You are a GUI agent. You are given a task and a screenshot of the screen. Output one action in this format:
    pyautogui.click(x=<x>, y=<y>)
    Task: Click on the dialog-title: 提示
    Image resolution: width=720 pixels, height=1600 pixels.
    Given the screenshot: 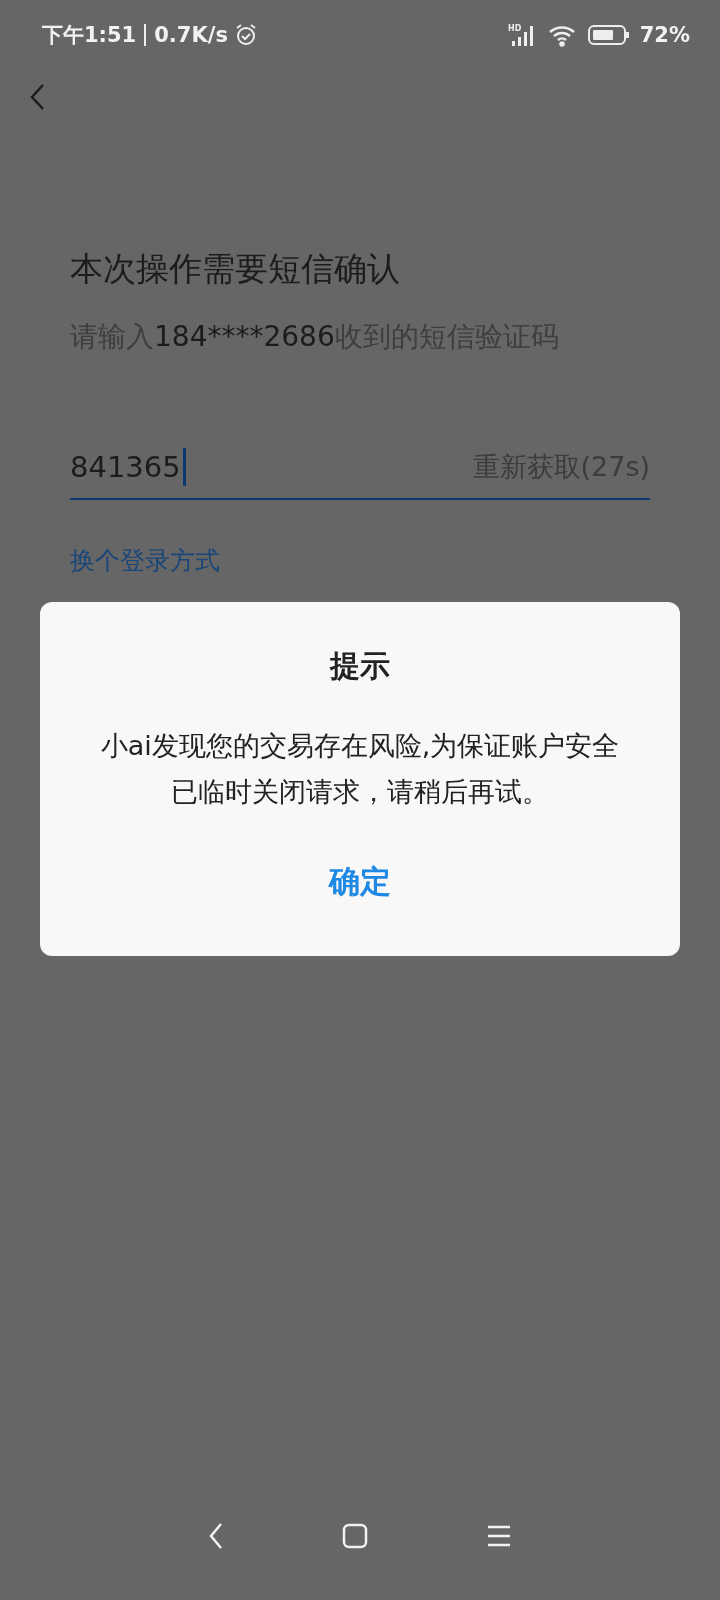 What is the action you would take?
    pyautogui.click(x=360, y=666)
    